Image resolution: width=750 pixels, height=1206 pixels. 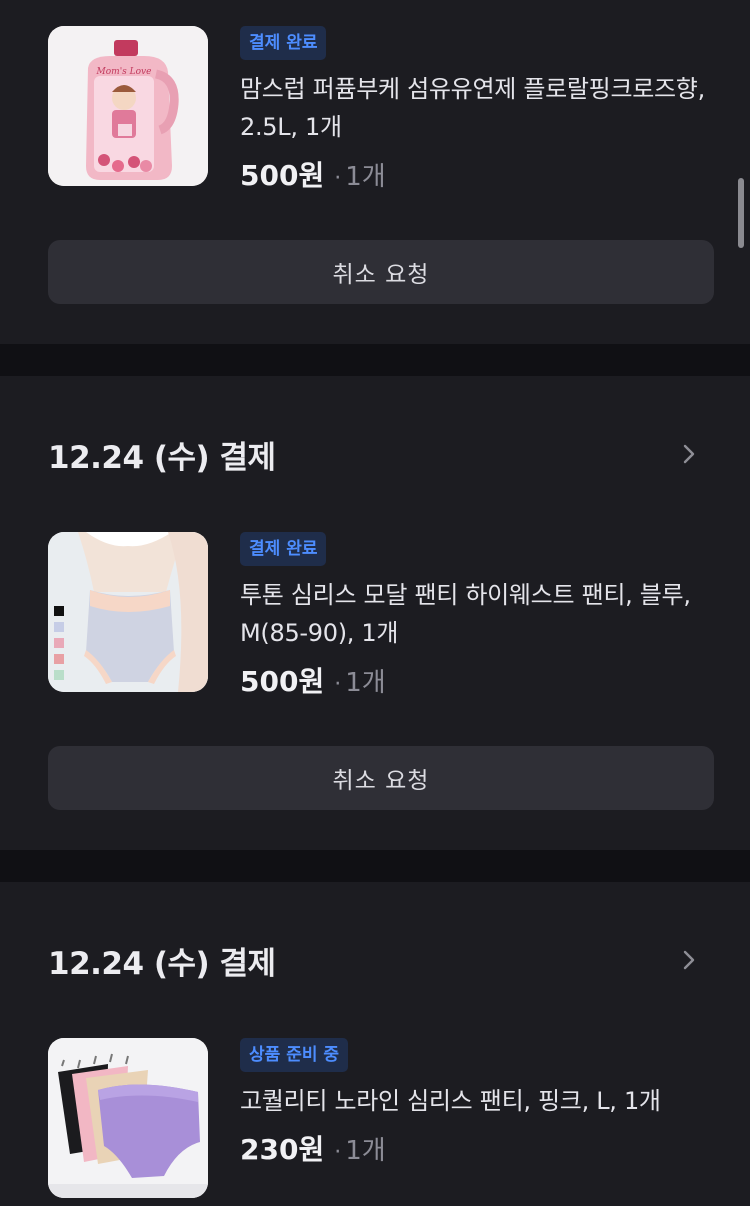 I want to click on panties-photo-icon, so click(x=128, y=612).